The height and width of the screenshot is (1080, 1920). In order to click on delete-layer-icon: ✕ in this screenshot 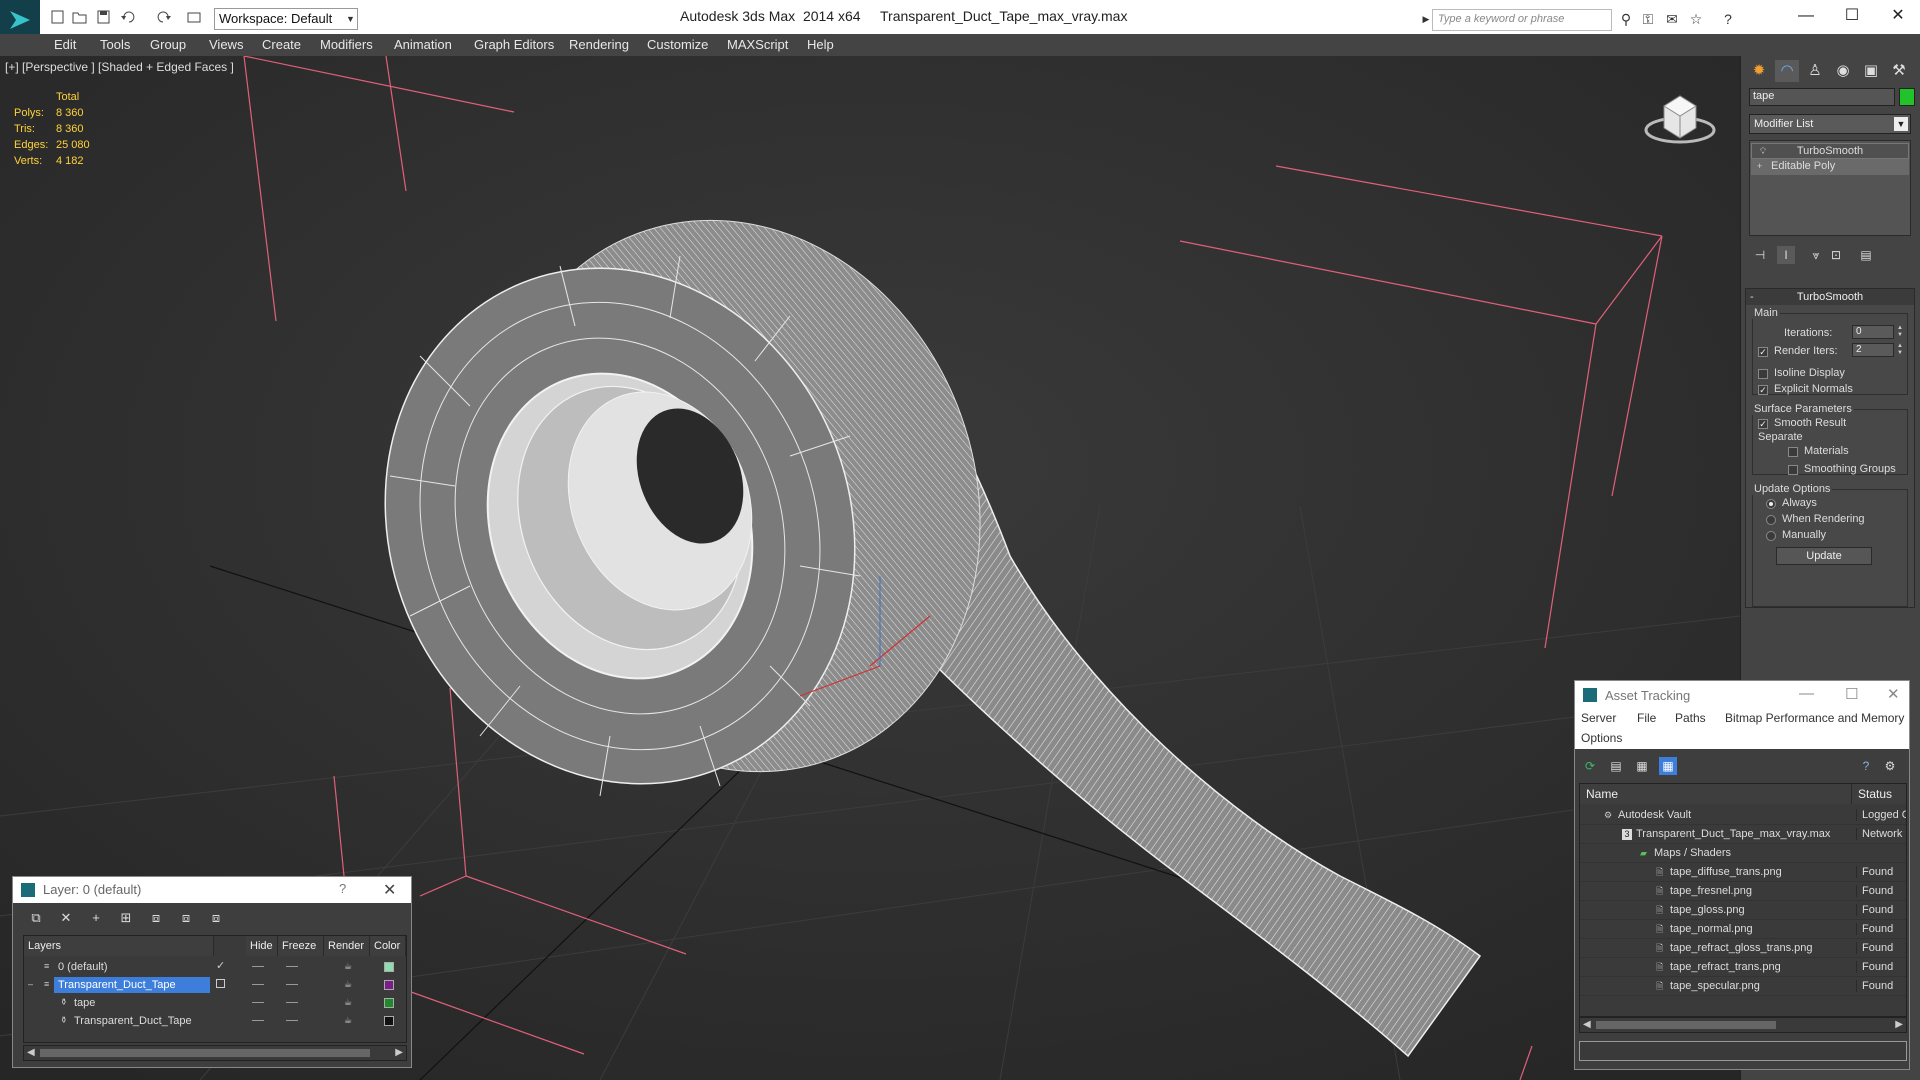, I will do `click(66, 918)`.